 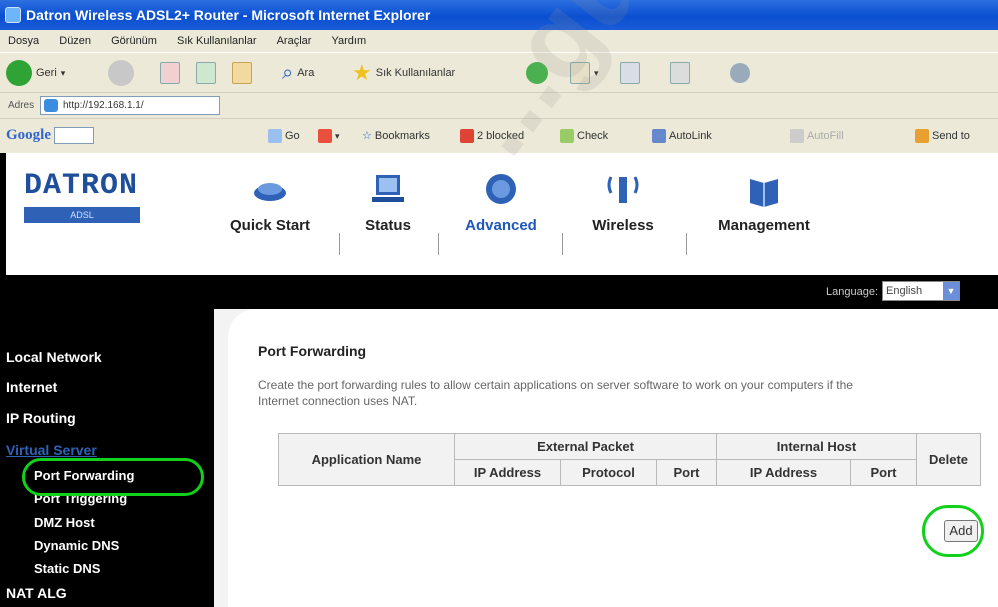 I want to click on mail-icon, so click(x=580, y=73).